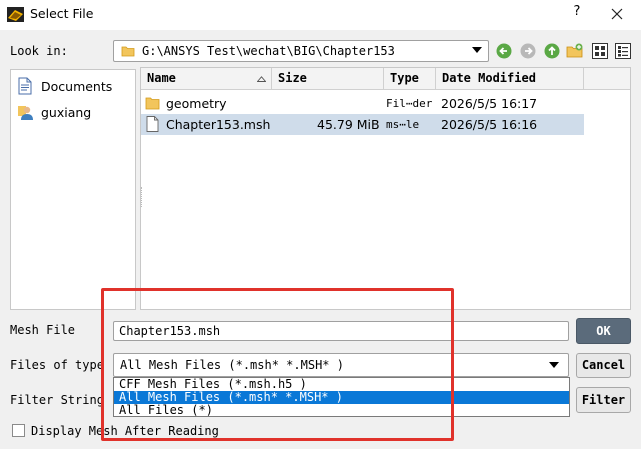 This screenshot has width=641, height=449. What do you see at coordinates (348, 124) in the screenshot?
I see `file-size: 45.79 MiB` at bounding box center [348, 124].